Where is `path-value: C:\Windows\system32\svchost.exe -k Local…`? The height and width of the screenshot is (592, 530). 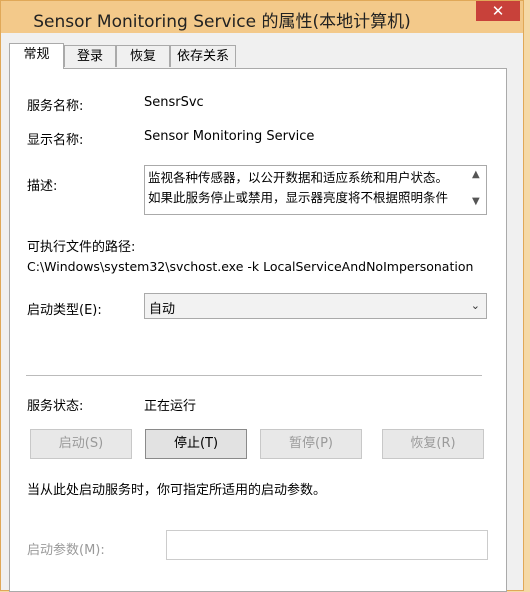 path-value: C:\Windows\system32\svchost.exe -k Local… is located at coordinates (250, 266).